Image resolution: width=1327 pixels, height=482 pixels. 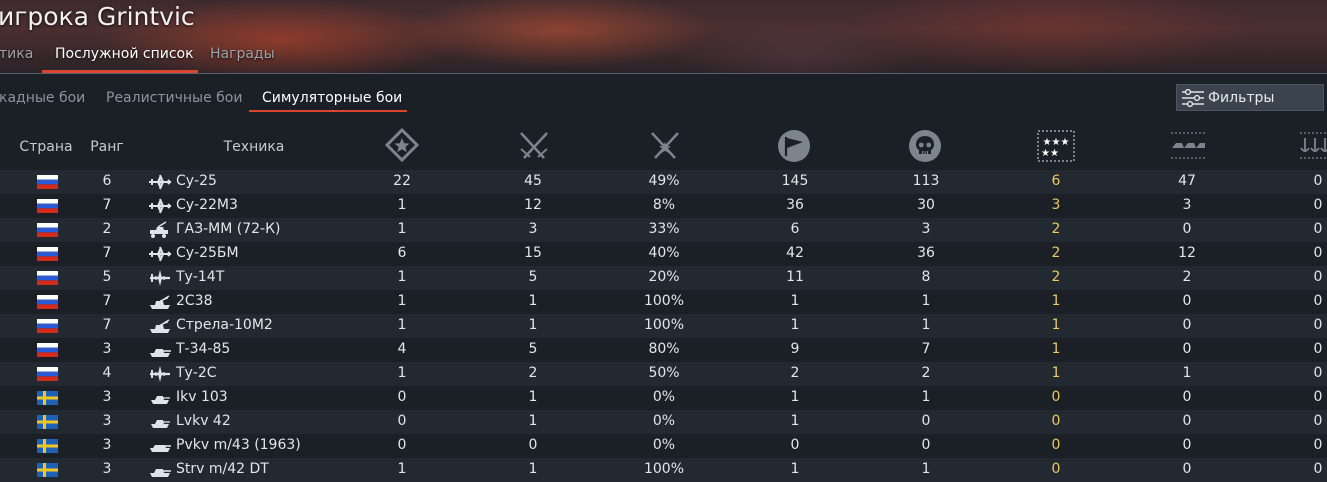 What do you see at coordinates (795, 349) in the screenshot?
I see `stat-value-4: 9` at bounding box center [795, 349].